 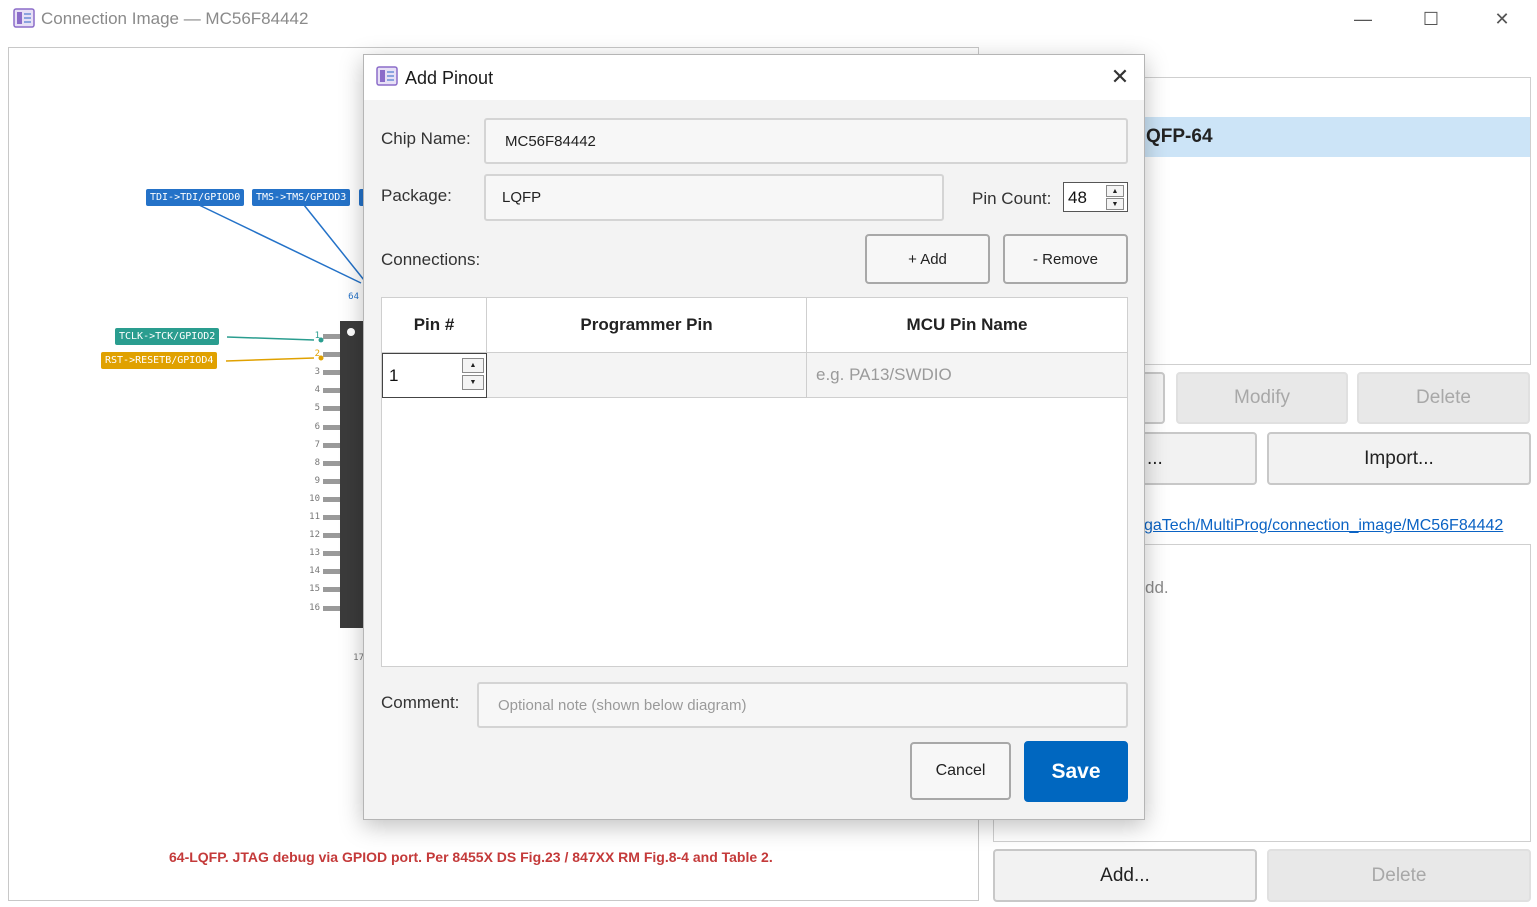 I want to click on comment-label: Comment:, so click(x=420, y=702).